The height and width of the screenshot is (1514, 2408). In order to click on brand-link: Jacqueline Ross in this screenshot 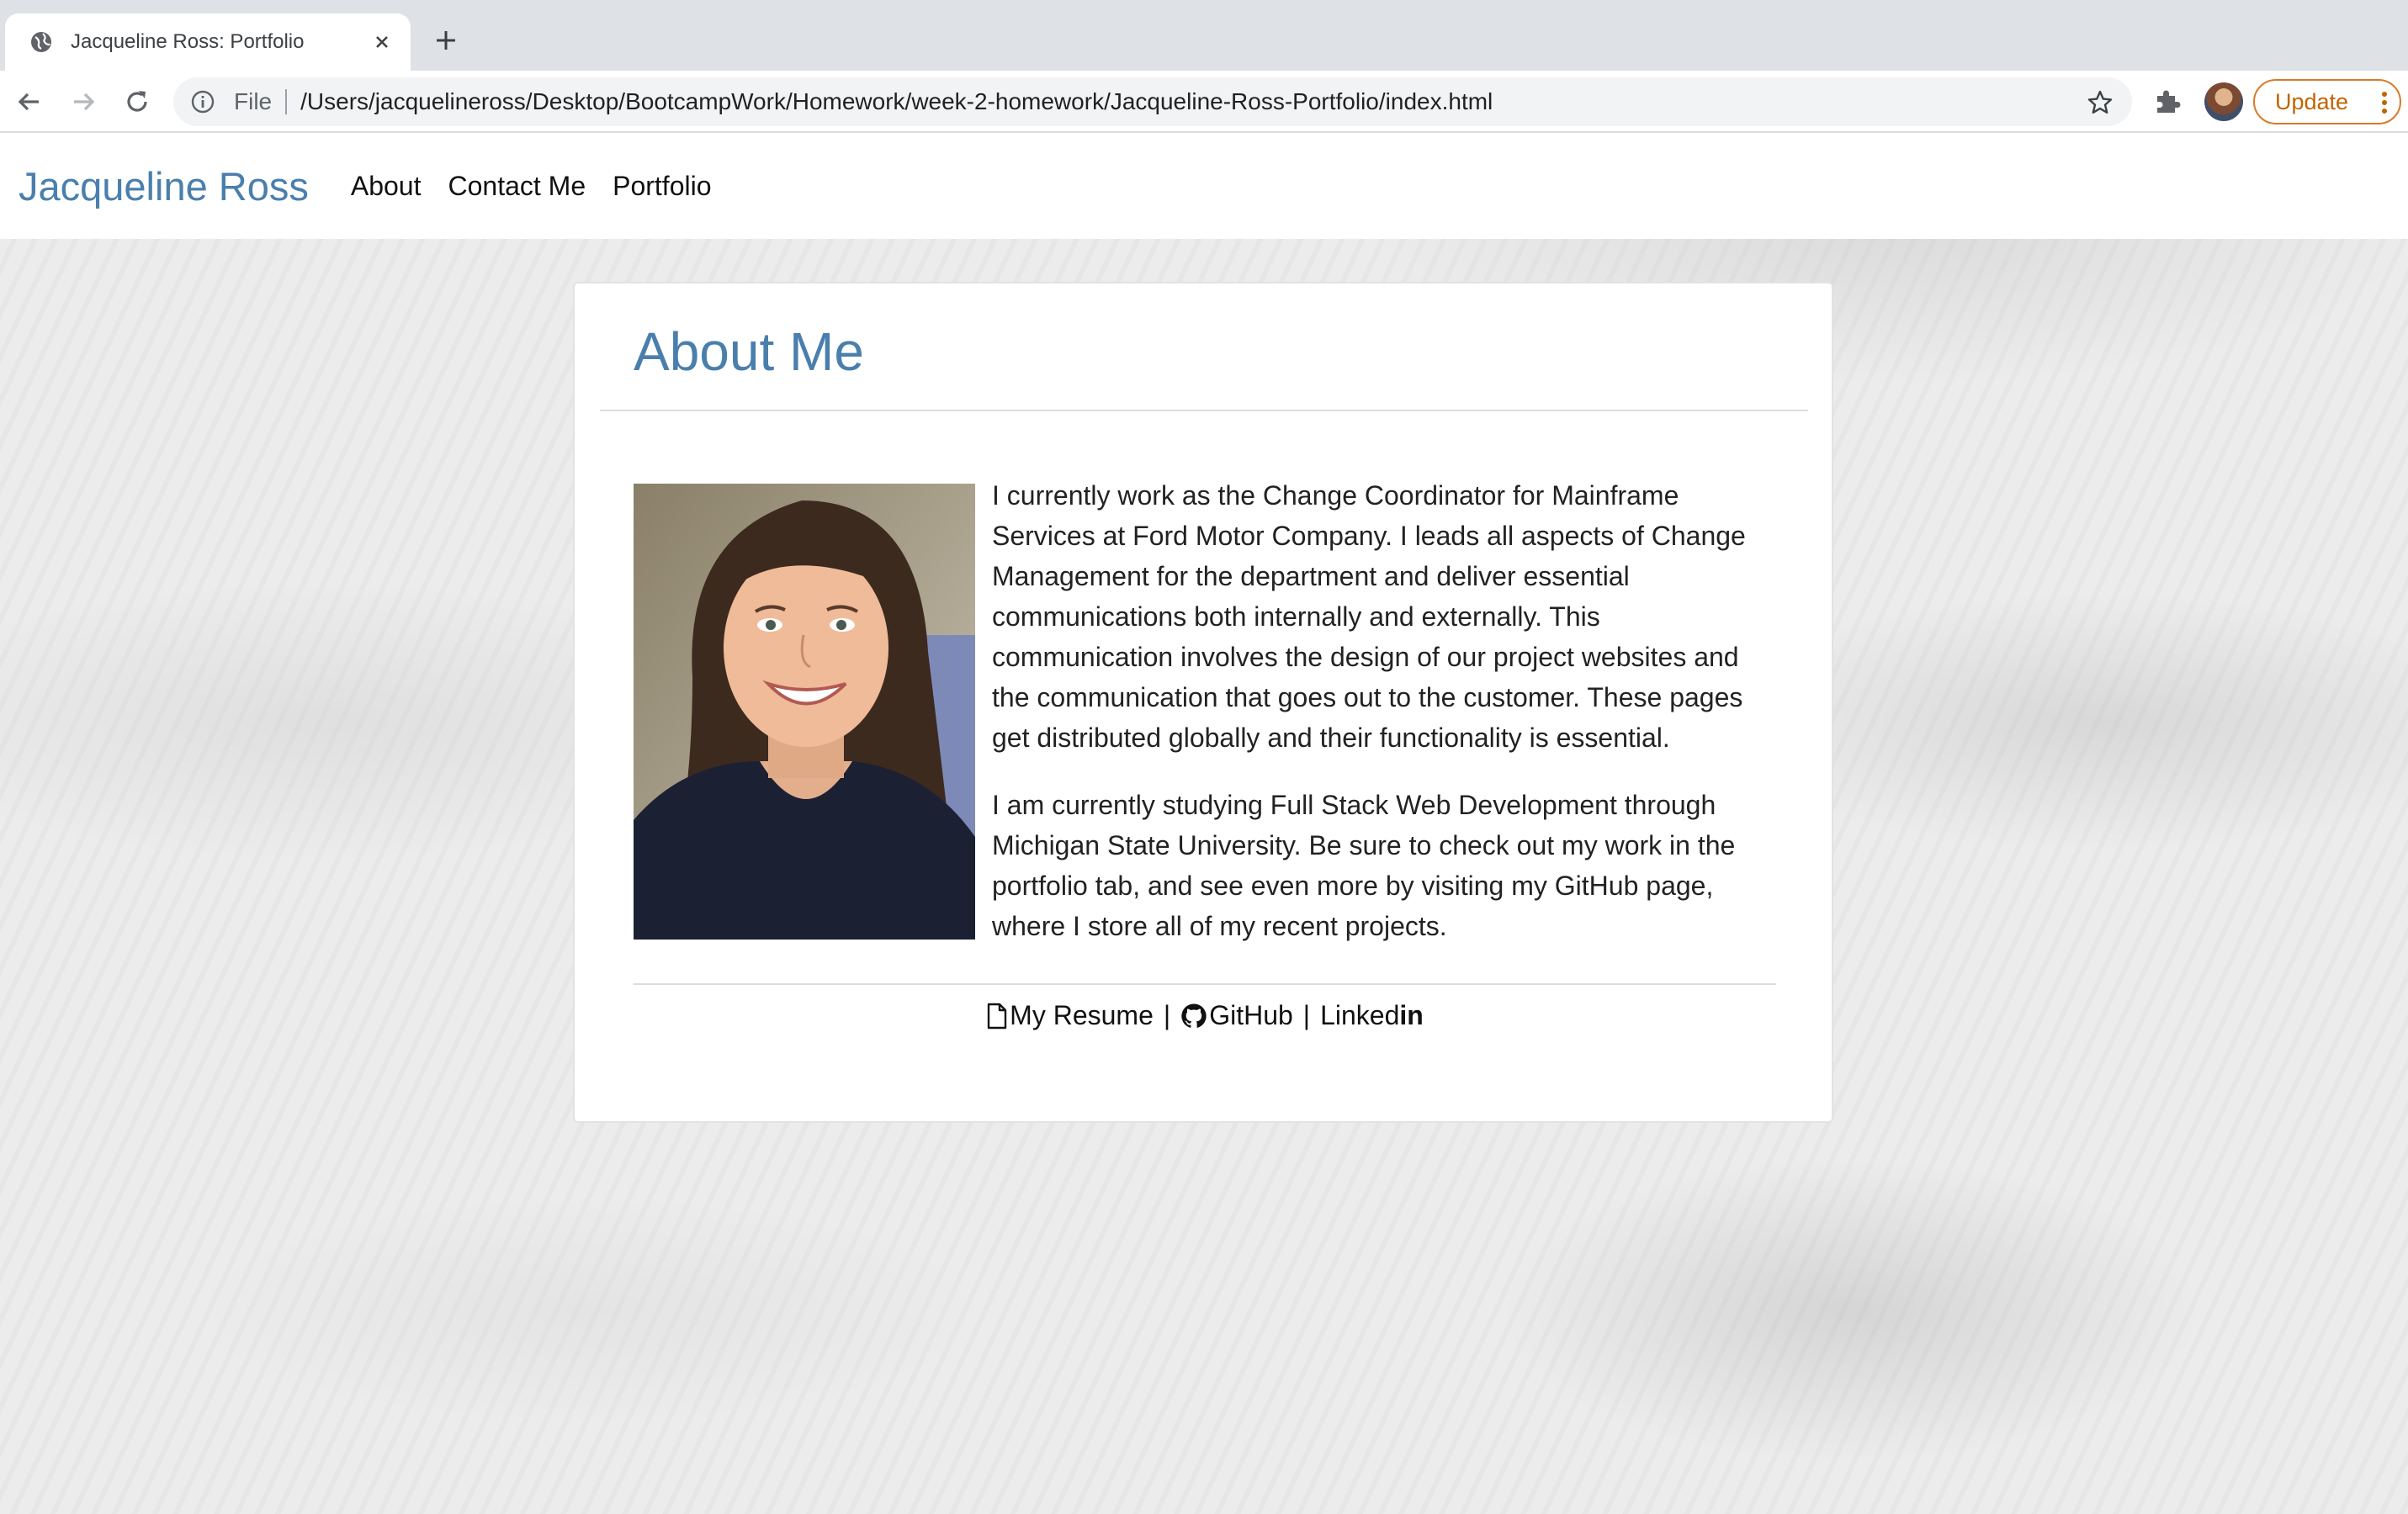, I will do `click(164, 186)`.